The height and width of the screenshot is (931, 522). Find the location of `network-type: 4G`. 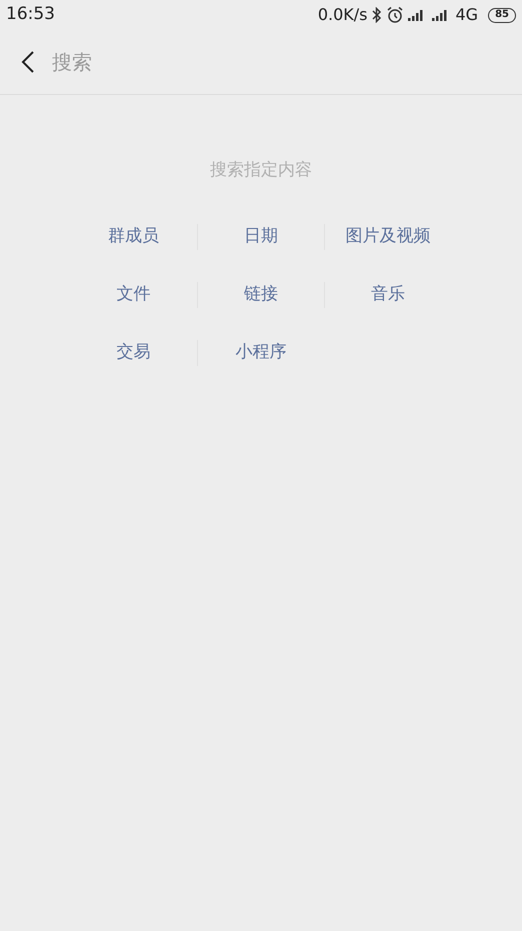

network-type: 4G is located at coordinates (467, 15).